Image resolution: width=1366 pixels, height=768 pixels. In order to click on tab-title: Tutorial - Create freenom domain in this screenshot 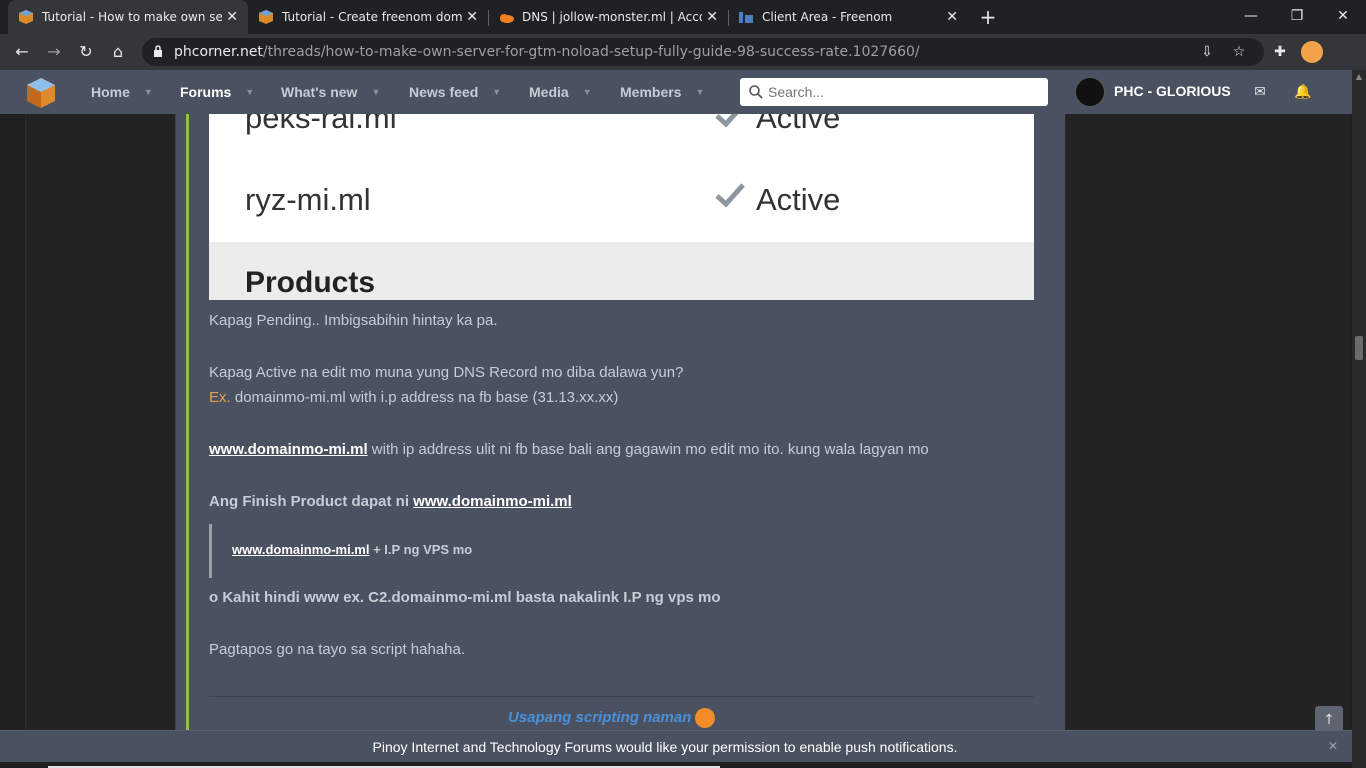, I will do `click(372, 17)`.